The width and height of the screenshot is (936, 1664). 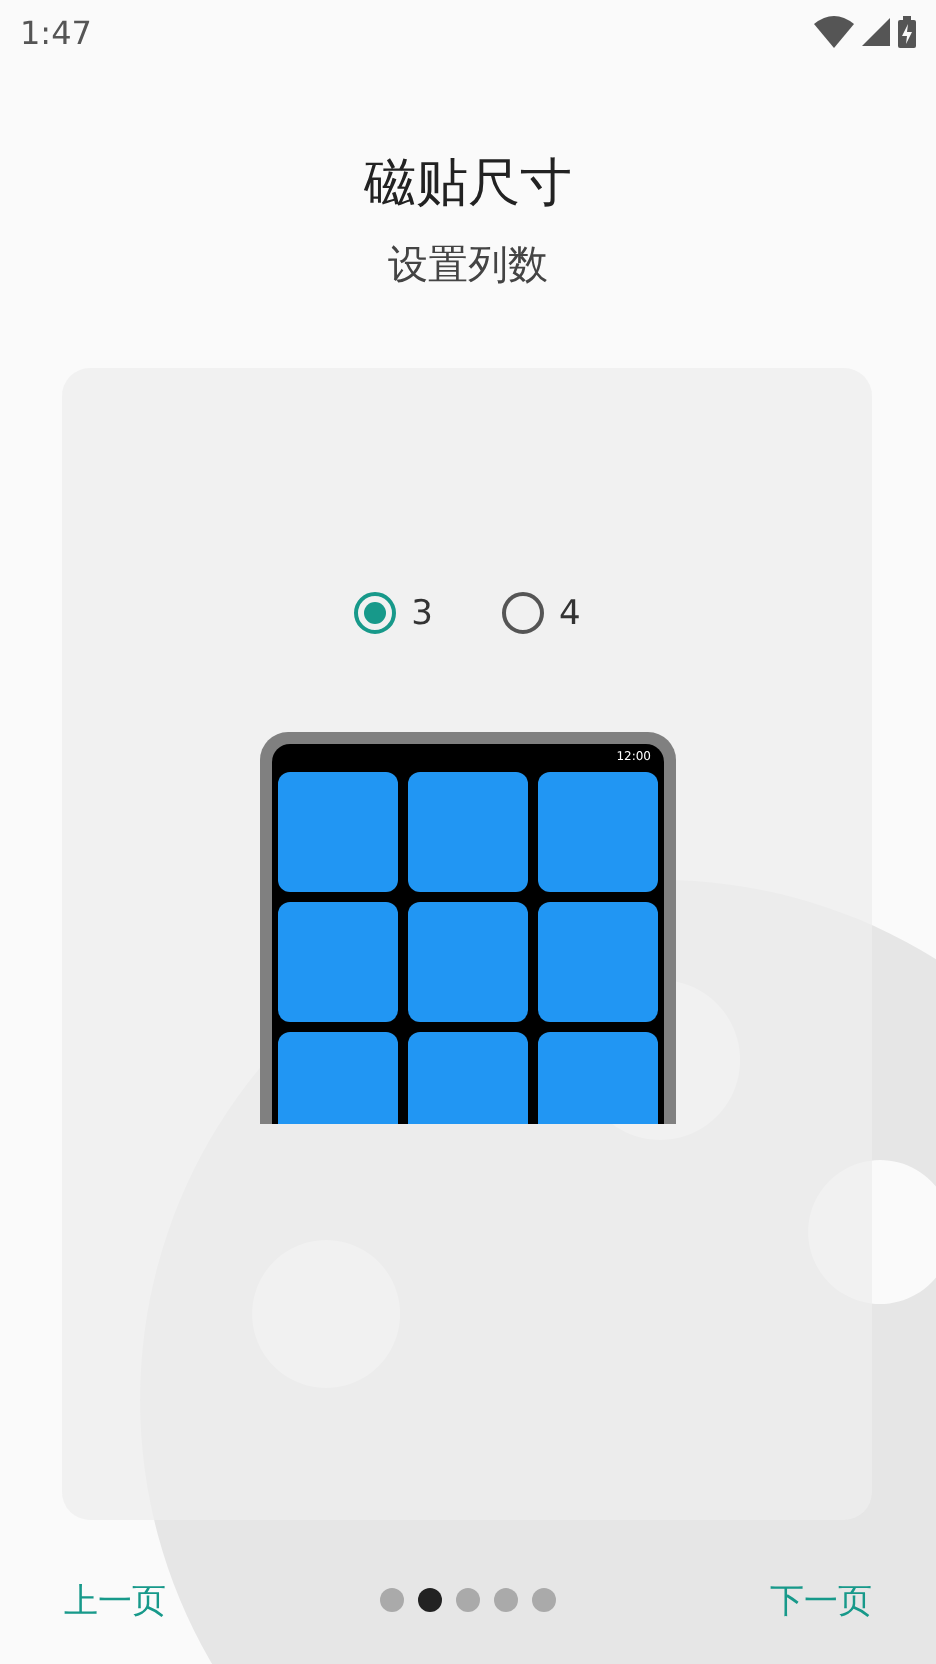 What do you see at coordinates (876, 32) in the screenshot?
I see `signal-icon` at bounding box center [876, 32].